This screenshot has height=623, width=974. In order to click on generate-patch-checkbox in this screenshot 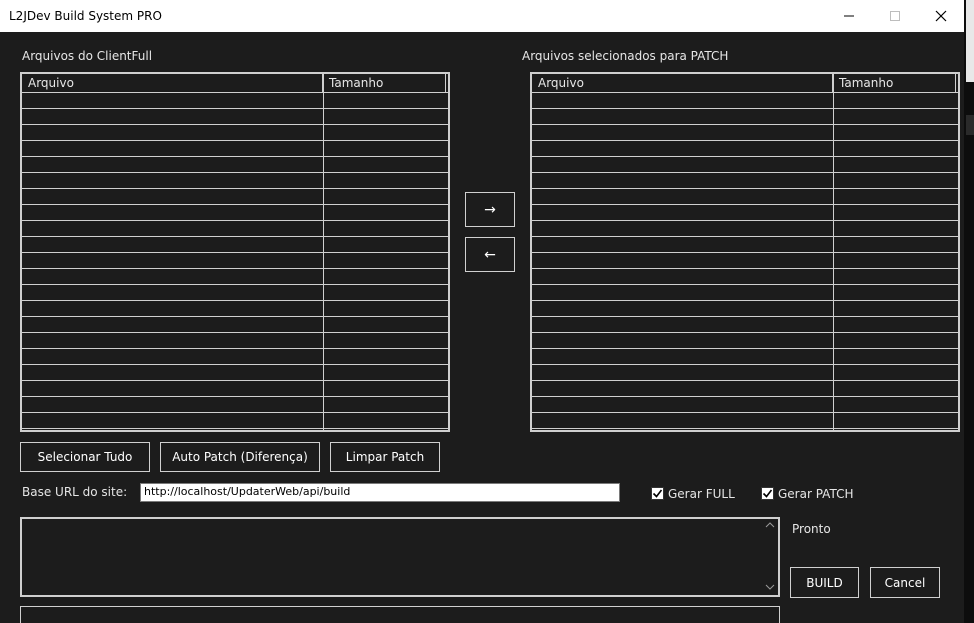, I will do `click(767, 493)`.